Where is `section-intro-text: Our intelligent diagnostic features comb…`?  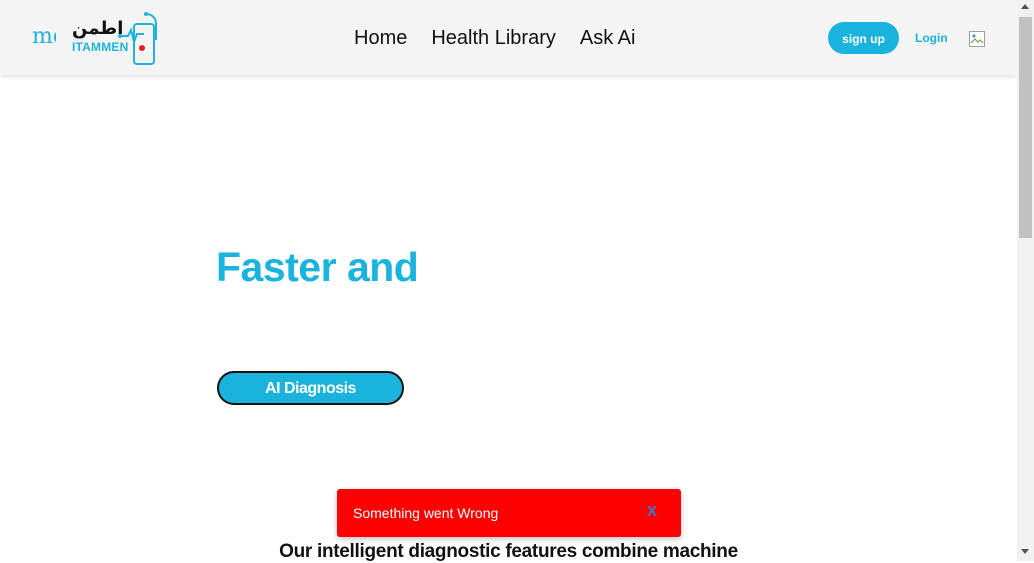 section-intro-text: Our intelligent diagnostic features comb… is located at coordinates (508, 551).